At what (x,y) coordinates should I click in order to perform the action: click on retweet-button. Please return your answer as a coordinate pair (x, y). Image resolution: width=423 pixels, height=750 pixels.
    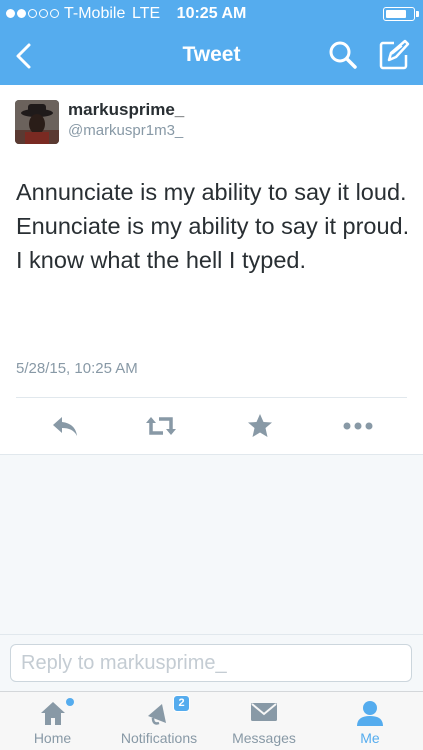
    Looking at the image, I should click on (161, 426).